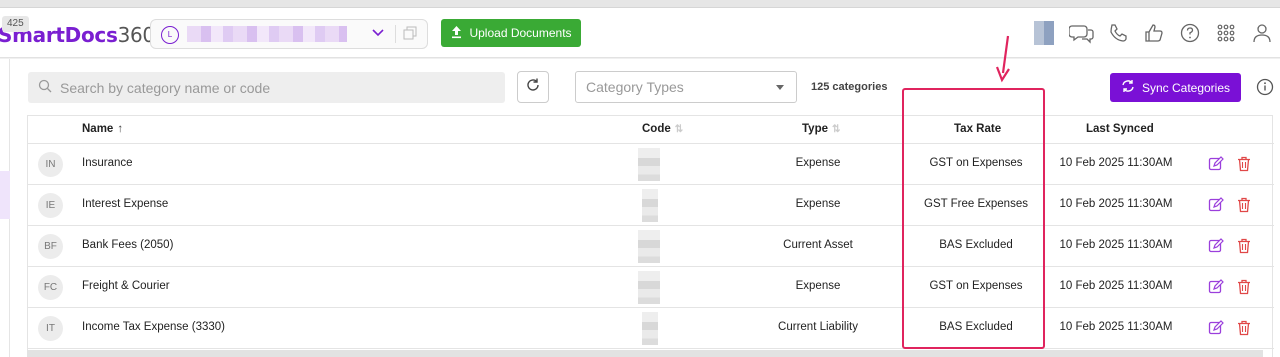 The image size is (1280, 357). I want to click on sidebar, so click(5, 208).